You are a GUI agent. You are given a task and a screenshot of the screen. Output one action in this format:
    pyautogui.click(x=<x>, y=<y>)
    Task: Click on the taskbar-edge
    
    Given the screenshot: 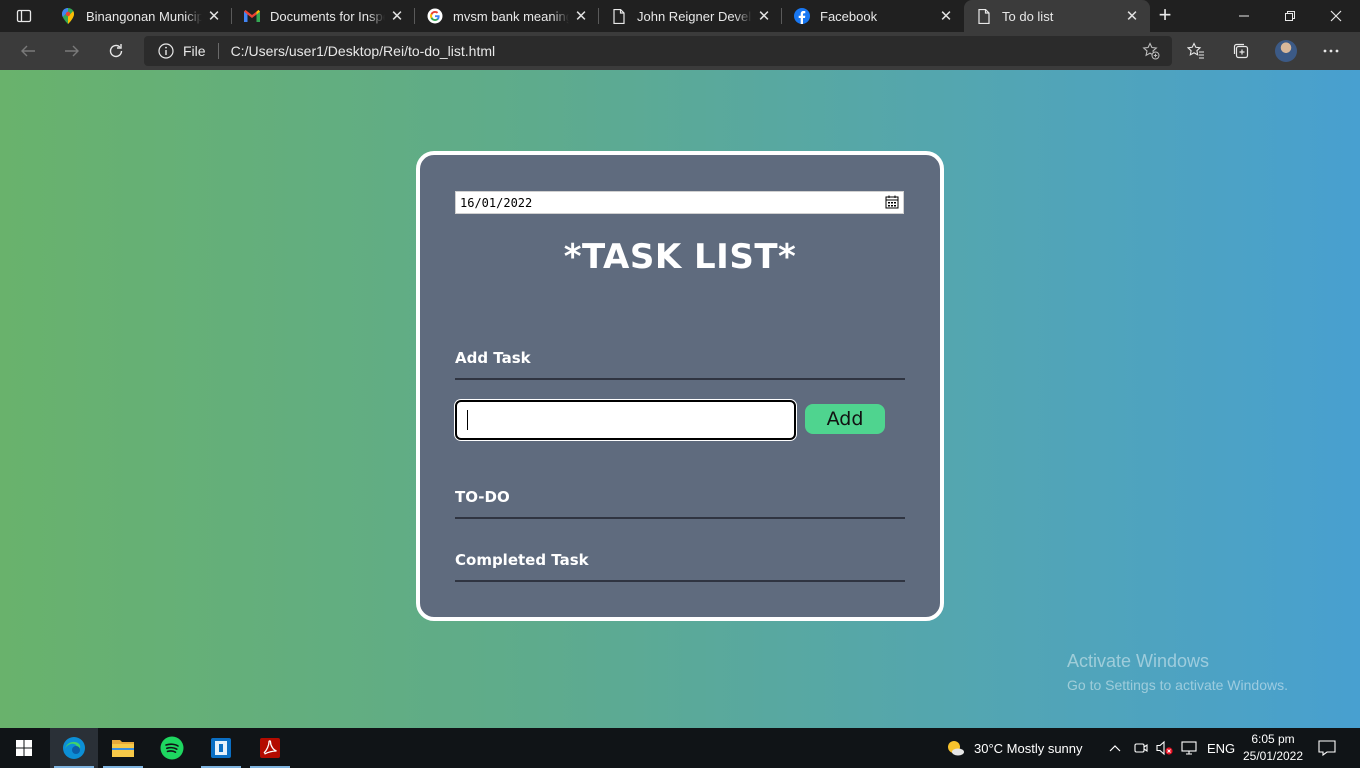 What is the action you would take?
    pyautogui.click(x=74, y=748)
    